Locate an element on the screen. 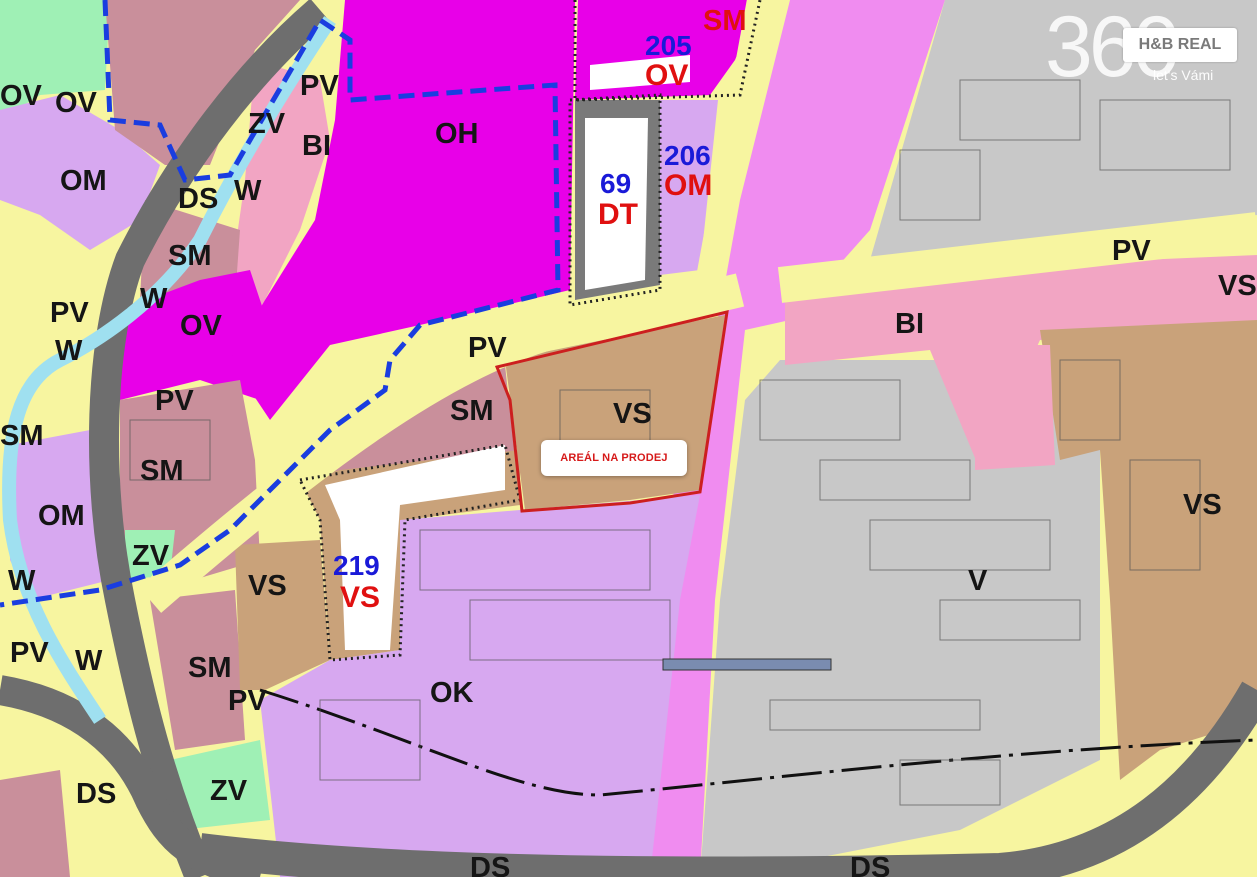  dev-code: OV is located at coordinates (666, 75).